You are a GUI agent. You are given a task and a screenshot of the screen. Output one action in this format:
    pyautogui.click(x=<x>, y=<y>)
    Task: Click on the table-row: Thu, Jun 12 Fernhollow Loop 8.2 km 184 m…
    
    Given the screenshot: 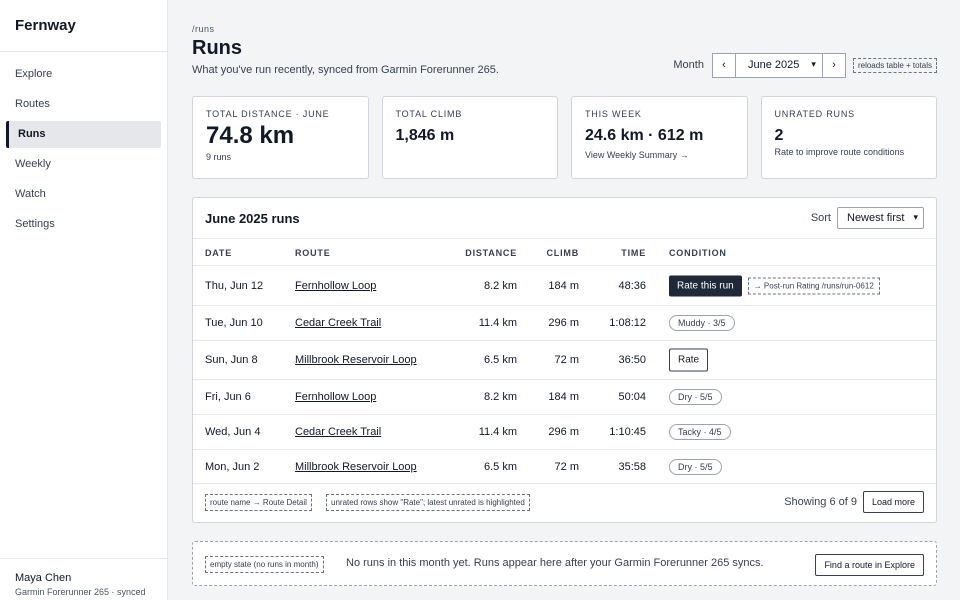 What is the action you would take?
    pyautogui.click(x=564, y=286)
    